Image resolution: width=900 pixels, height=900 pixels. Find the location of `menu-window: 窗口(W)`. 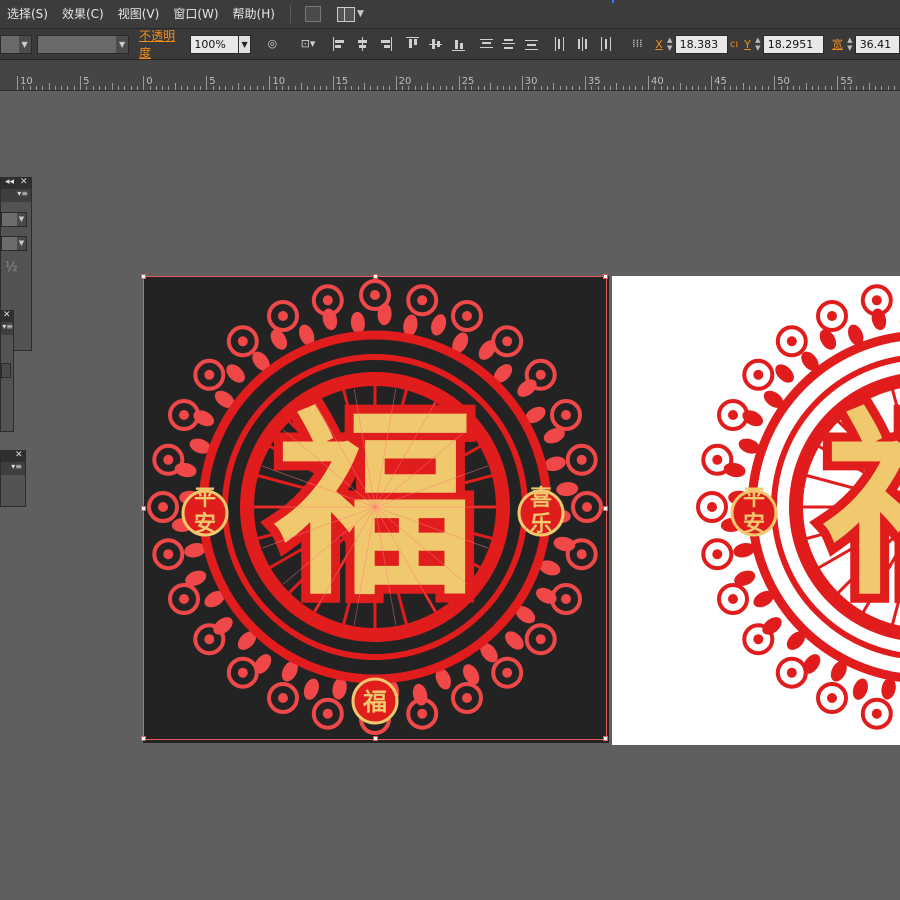

menu-window: 窗口(W) is located at coordinates (195, 14).